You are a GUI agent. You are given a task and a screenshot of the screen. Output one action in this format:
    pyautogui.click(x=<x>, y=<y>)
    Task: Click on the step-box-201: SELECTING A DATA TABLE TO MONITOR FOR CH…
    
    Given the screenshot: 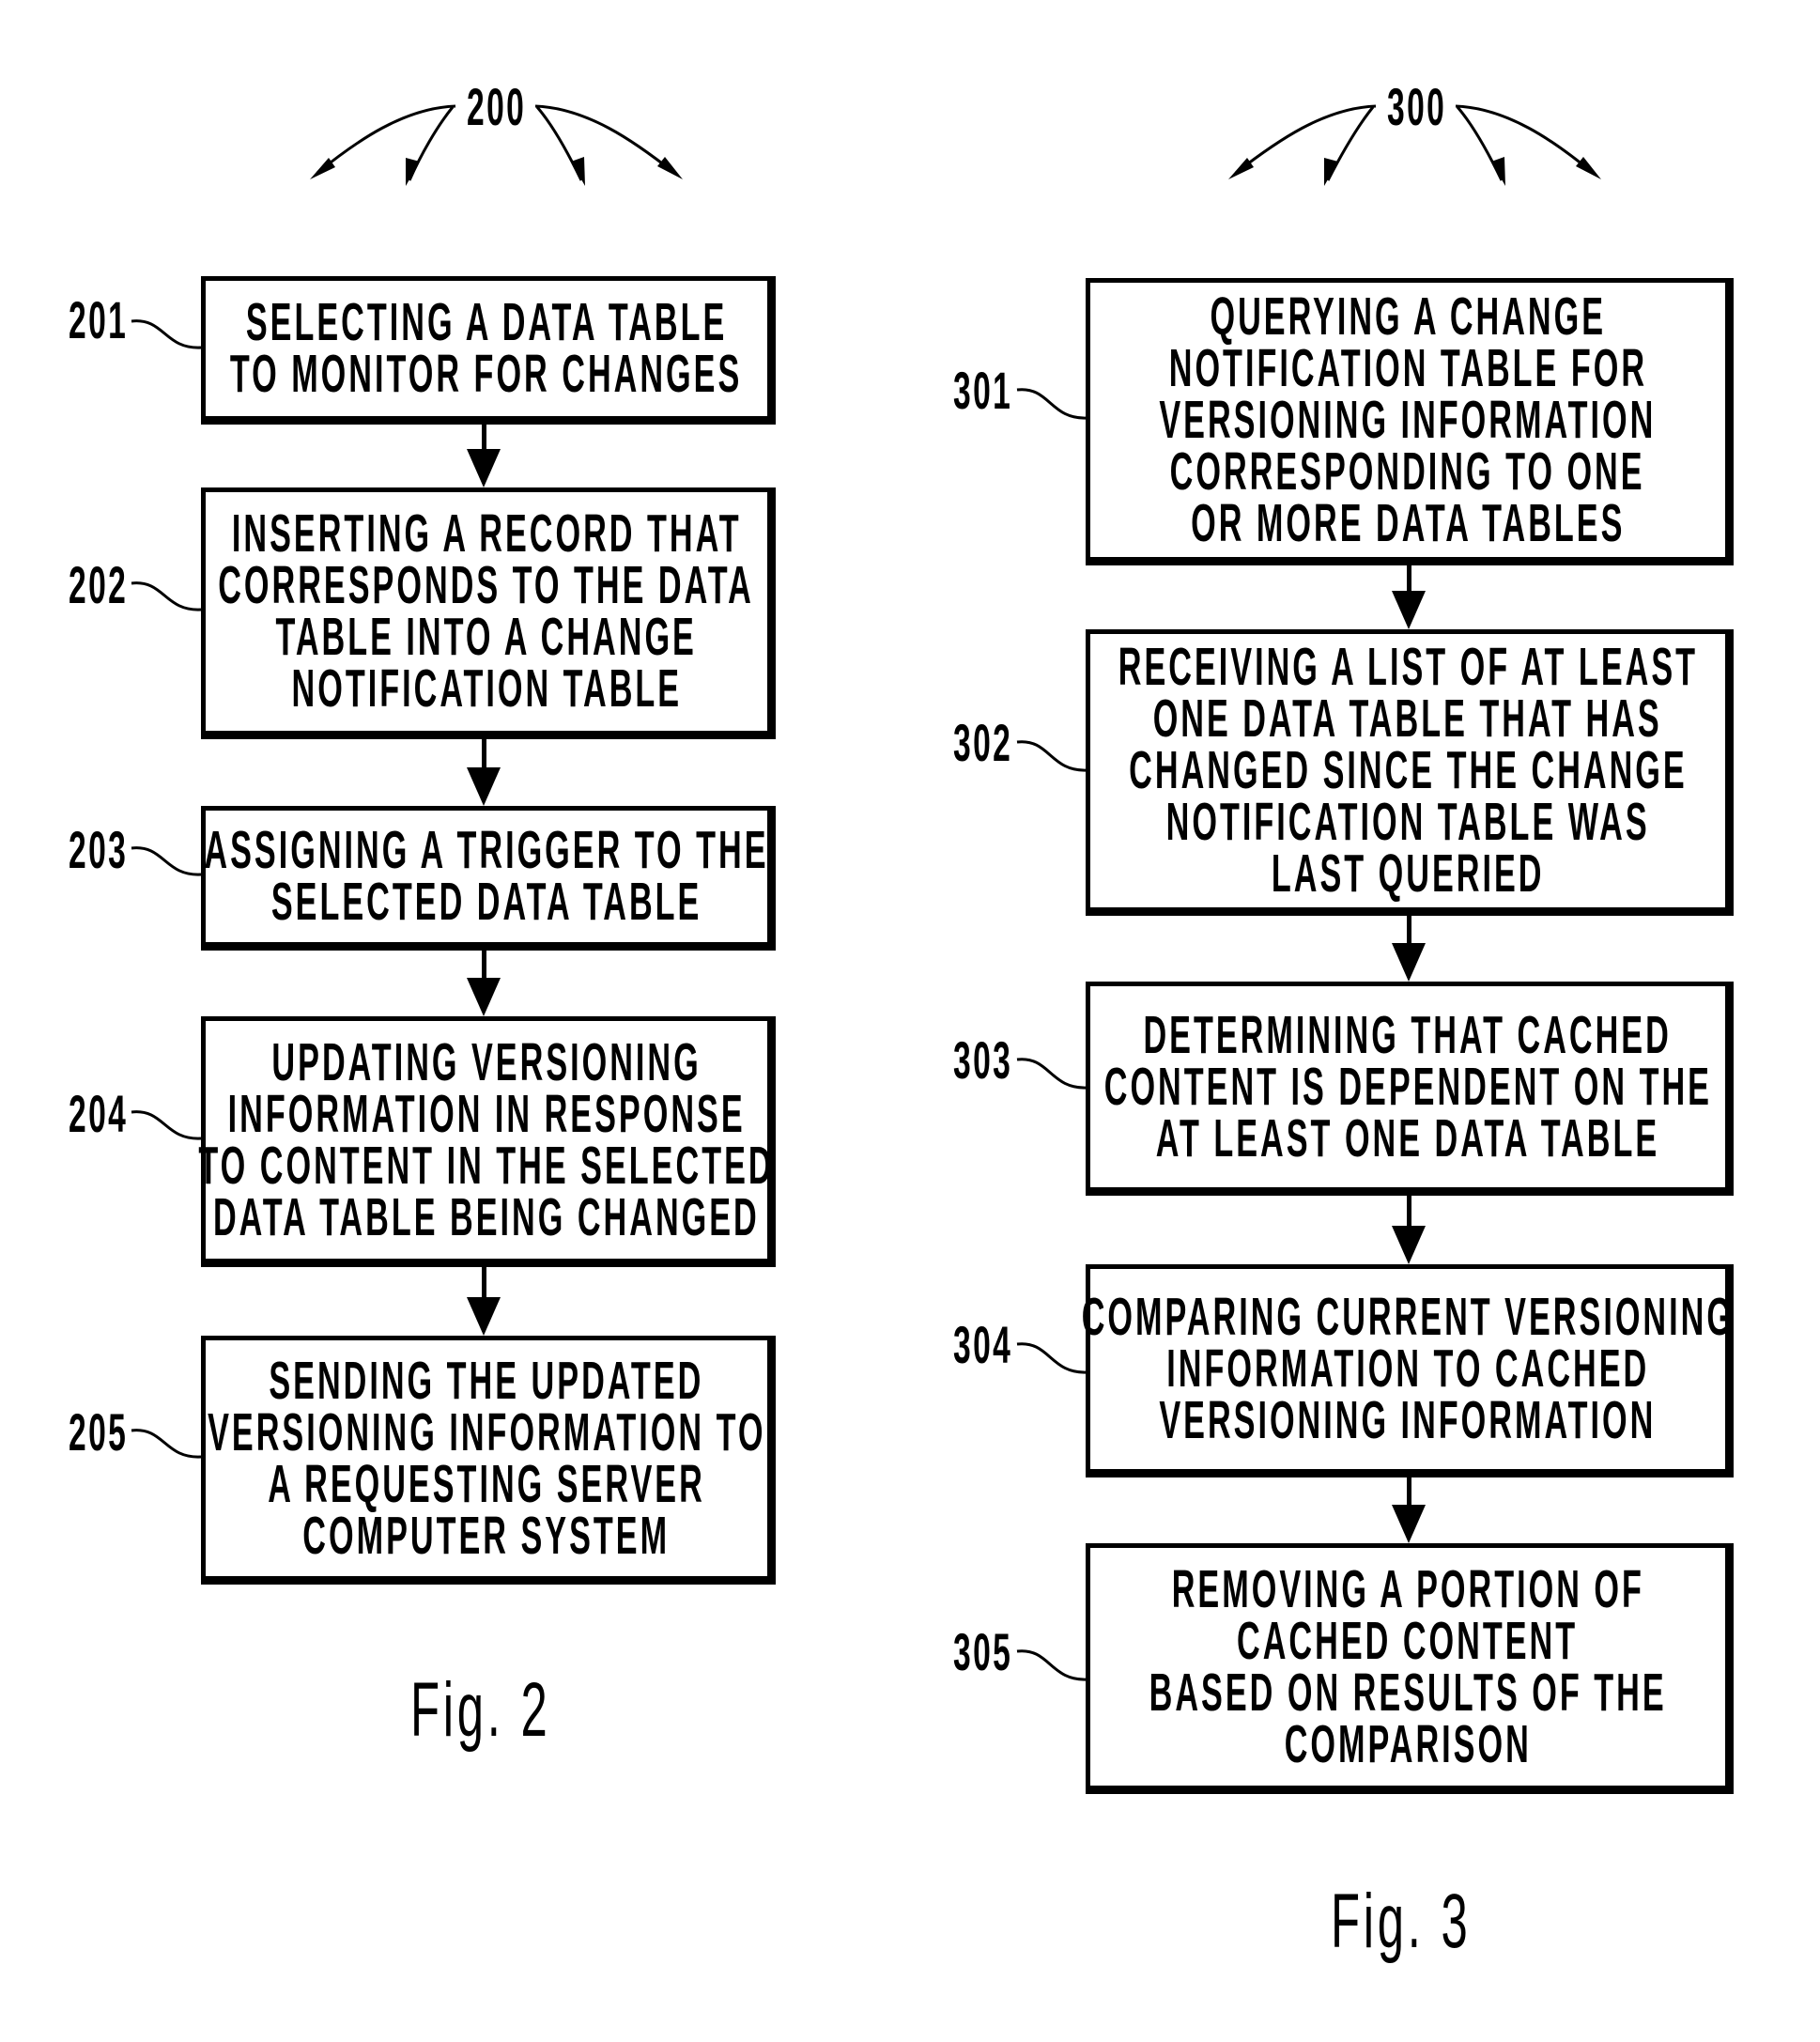 What is the action you would take?
    pyautogui.click(x=488, y=350)
    